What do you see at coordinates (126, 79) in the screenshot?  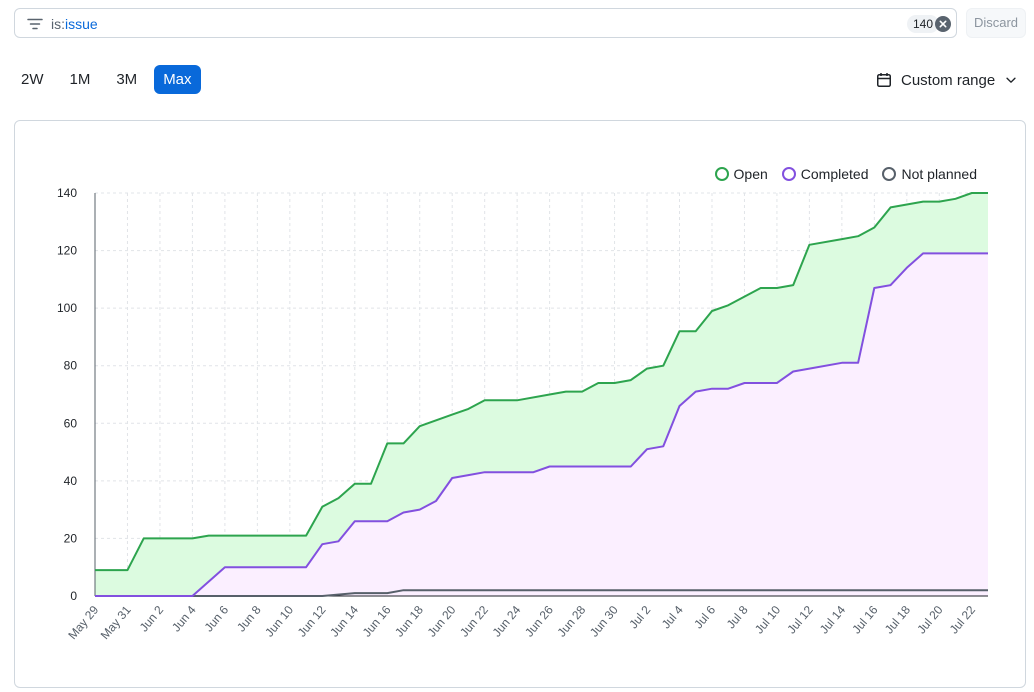 I see `range-button-3m: 3M` at bounding box center [126, 79].